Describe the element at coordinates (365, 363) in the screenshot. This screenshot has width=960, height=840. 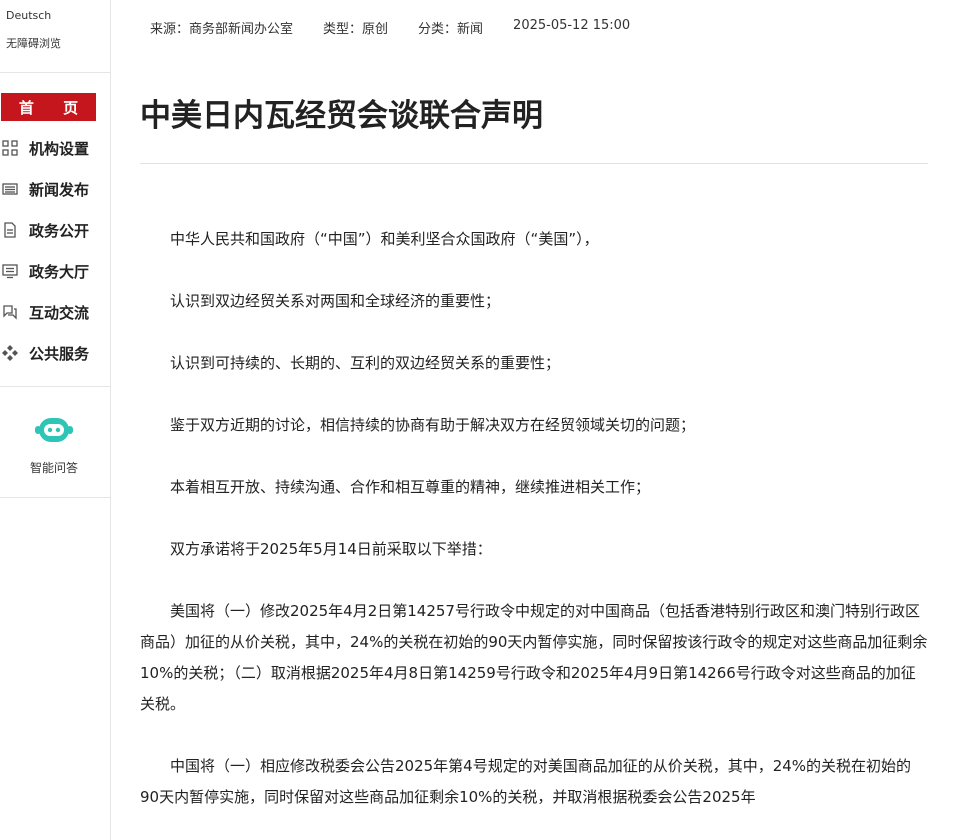
I see `article-paragraph: 认识到可持续的、长期的、互利的双边经贸关系的重要性；` at that location.